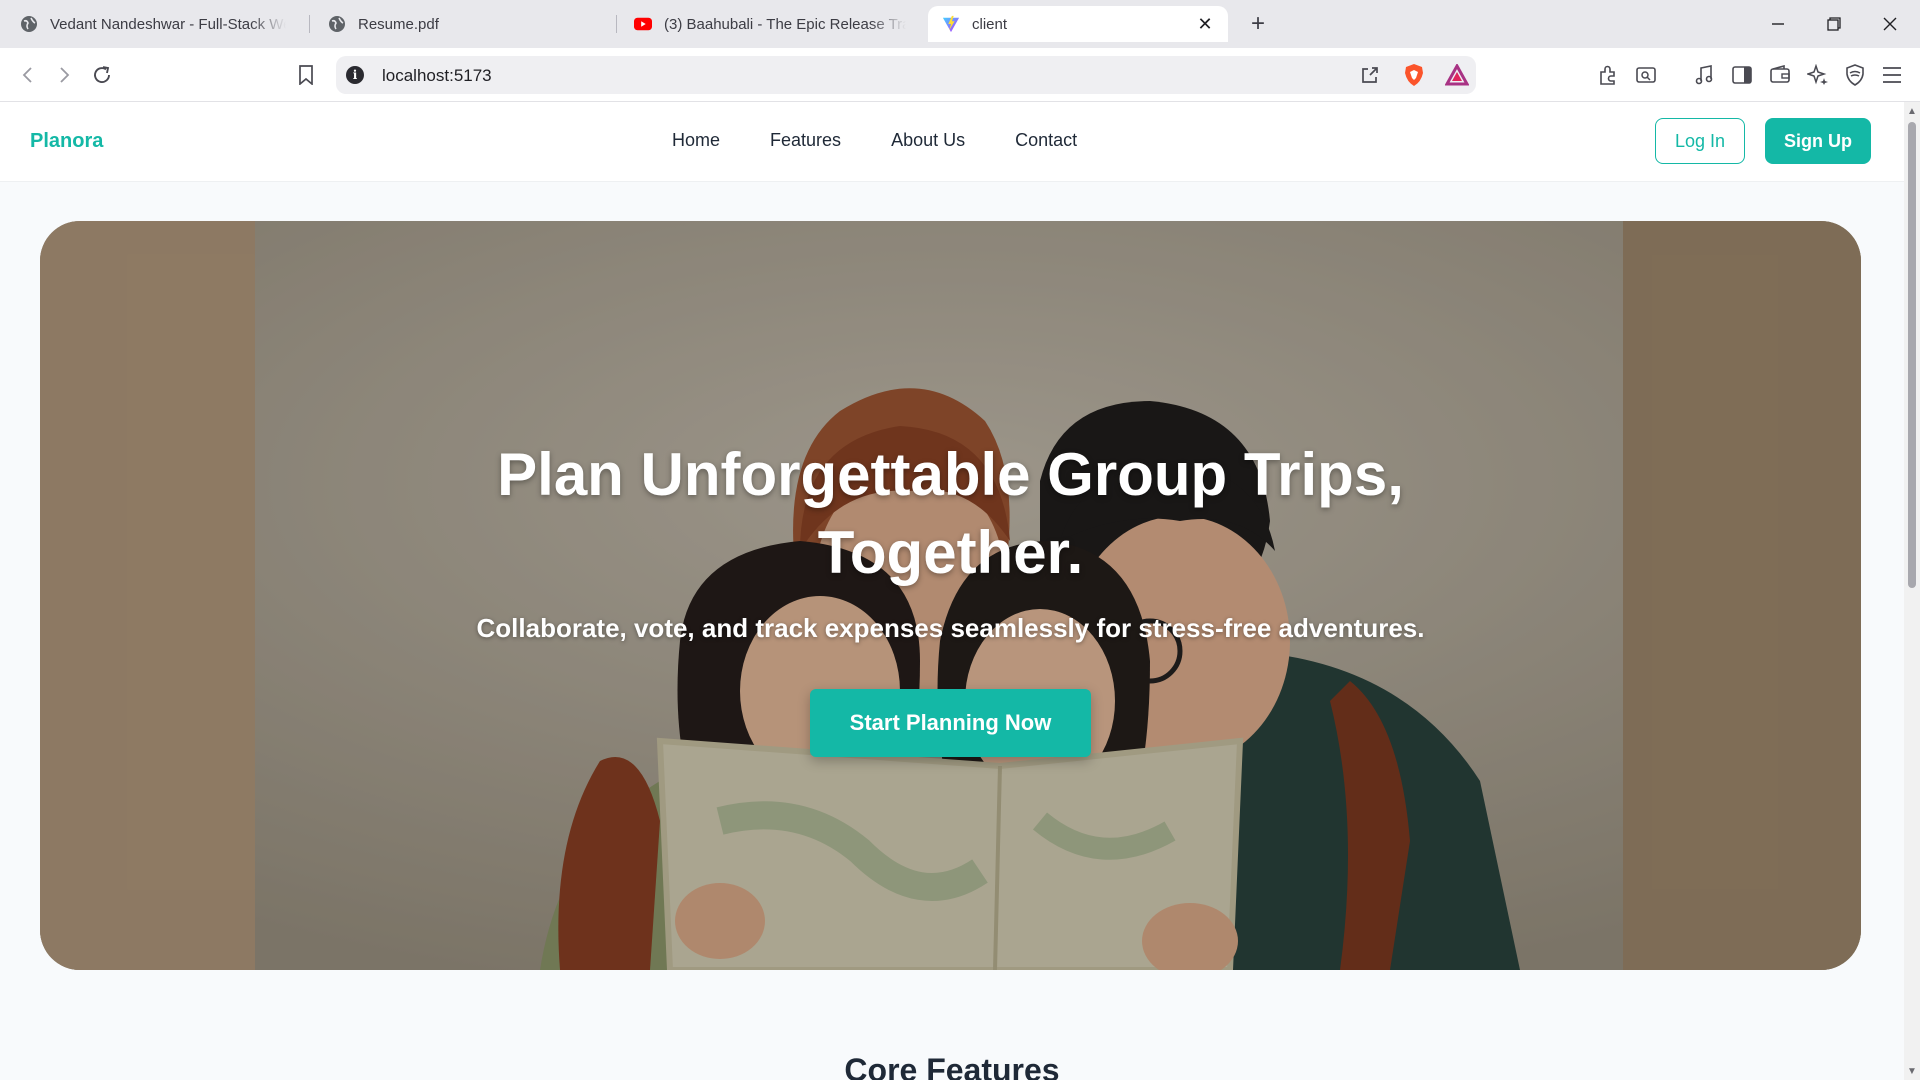 The height and width of the screenshot is (1080, 1920). I want to click on share-icon, so click(1370, 75).